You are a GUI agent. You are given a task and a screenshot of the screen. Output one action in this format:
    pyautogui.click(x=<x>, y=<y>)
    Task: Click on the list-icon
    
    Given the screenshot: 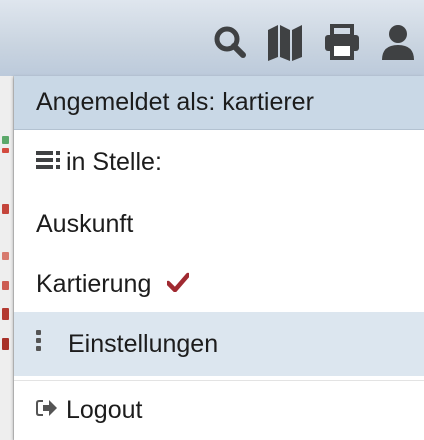 What is the action you would take?
    pyautogui.click(x=48, y=162)
    